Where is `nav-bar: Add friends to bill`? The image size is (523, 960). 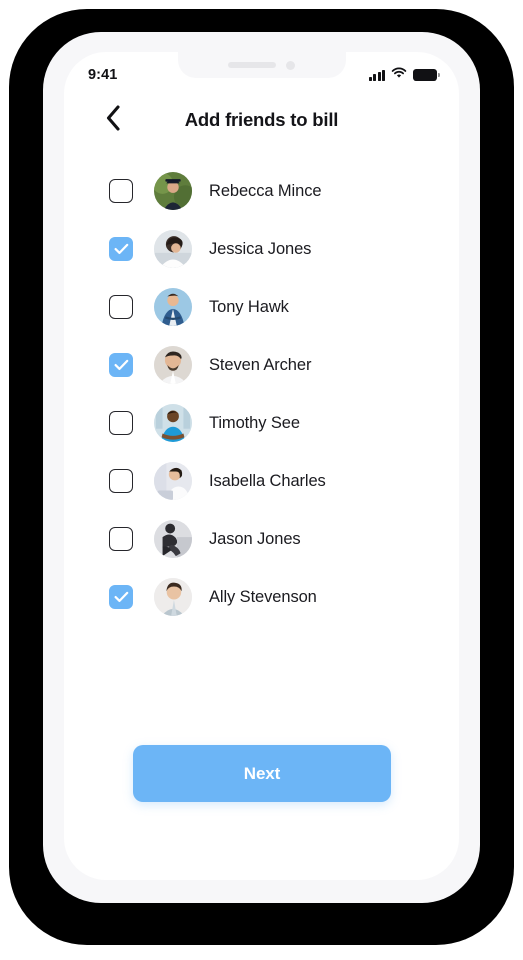 nav-bar: Add friends to bill is located at coordinates (261, 120).